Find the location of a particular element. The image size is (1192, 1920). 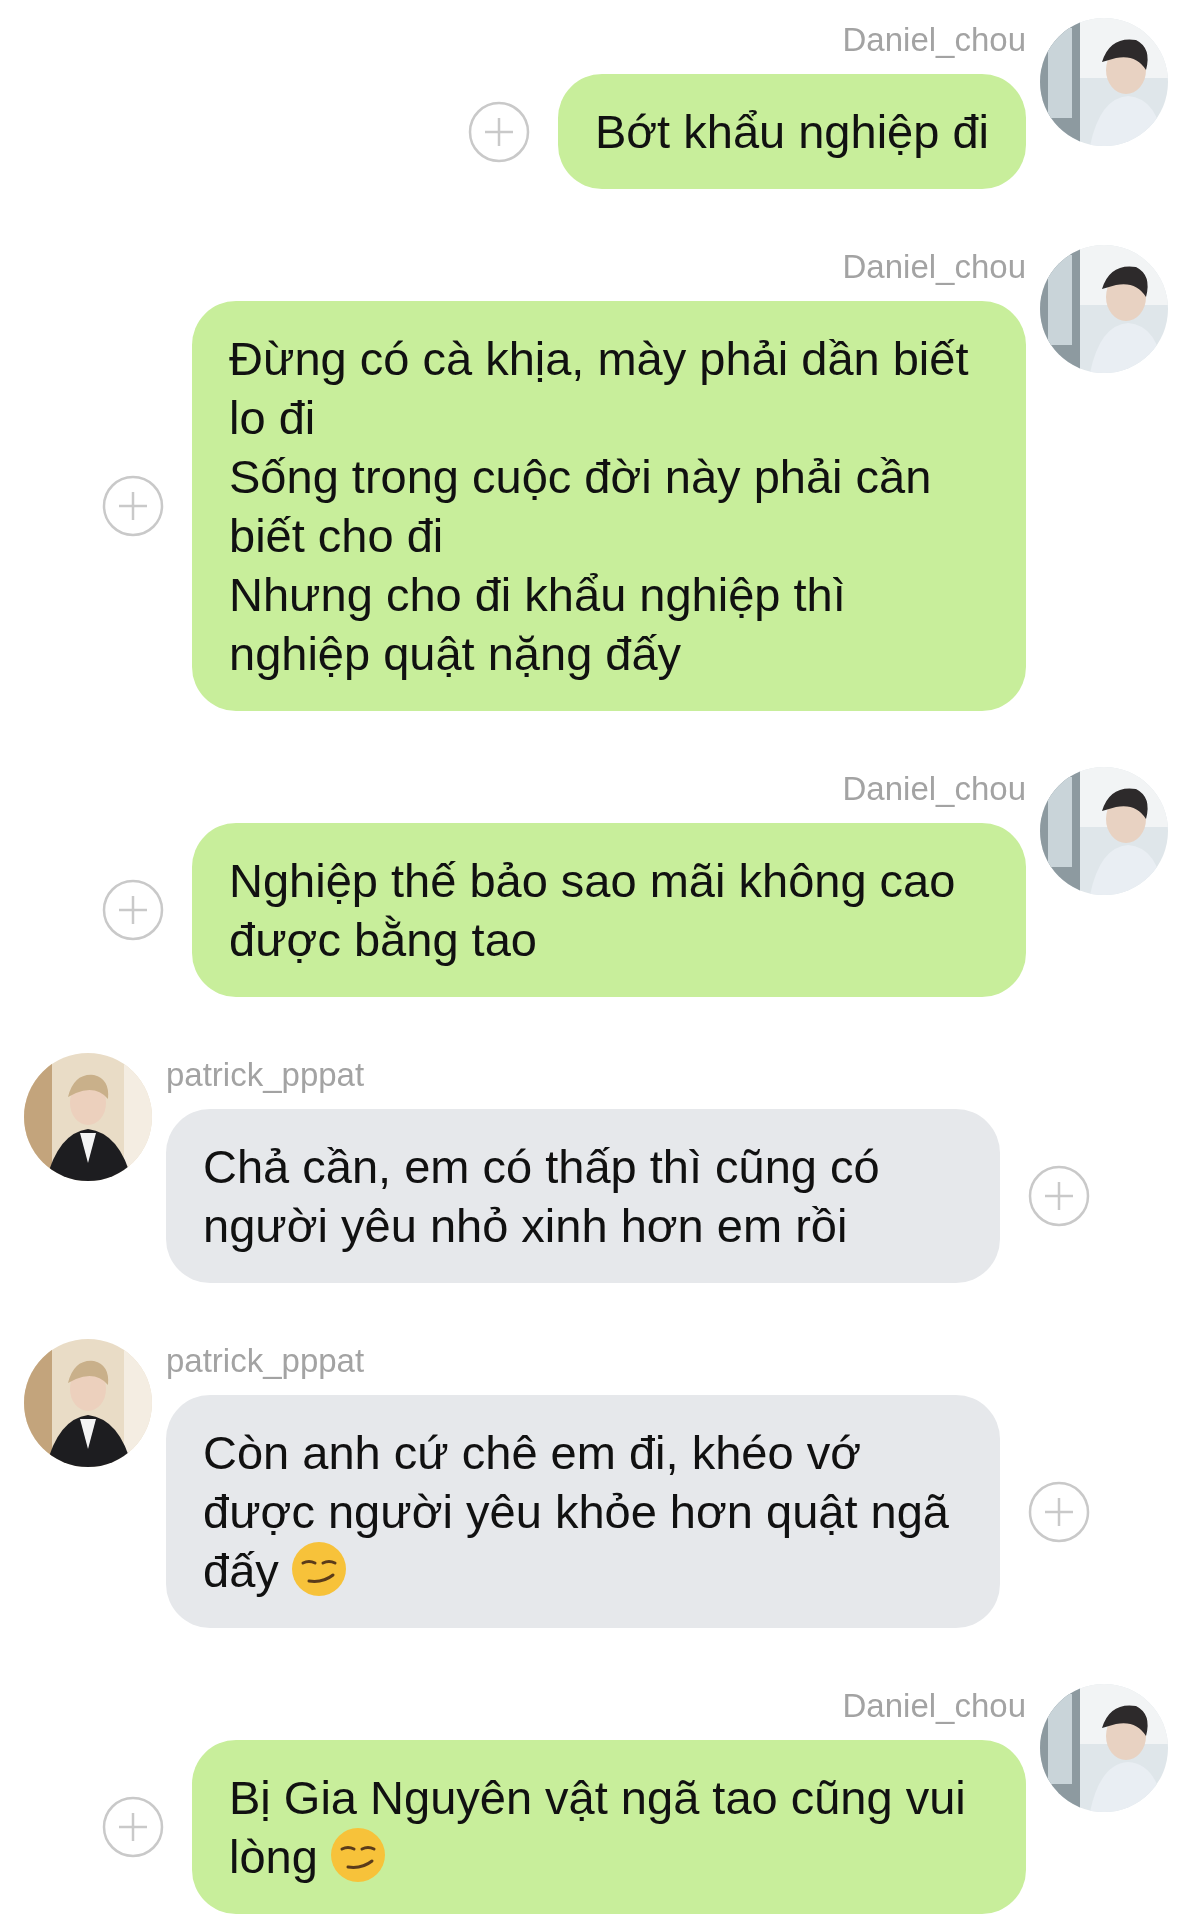

message-bubble: Còn anh cứ chê em đi, khéo vớ được người yêu khỏe hơn quật ngã đấy is located at coordinates (583, 1511).